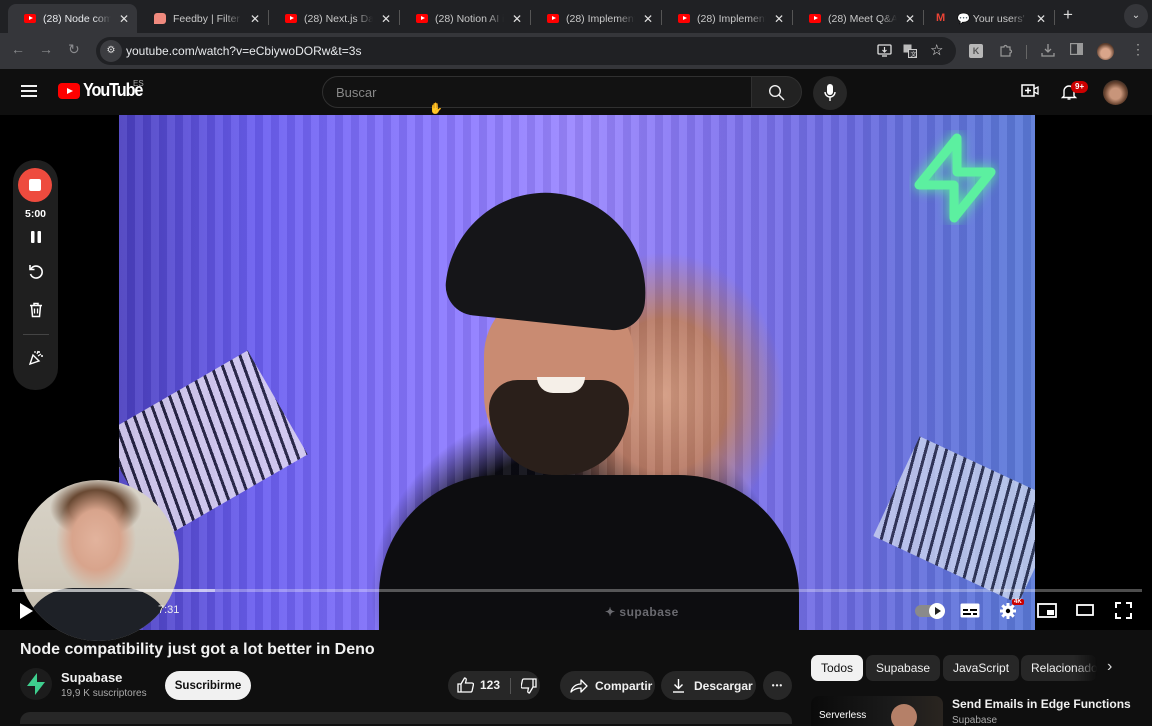  What do you see at coordinates (98, 560) in the screenshot?
I see `webcam-overlay` at bounding box center [98, 560].